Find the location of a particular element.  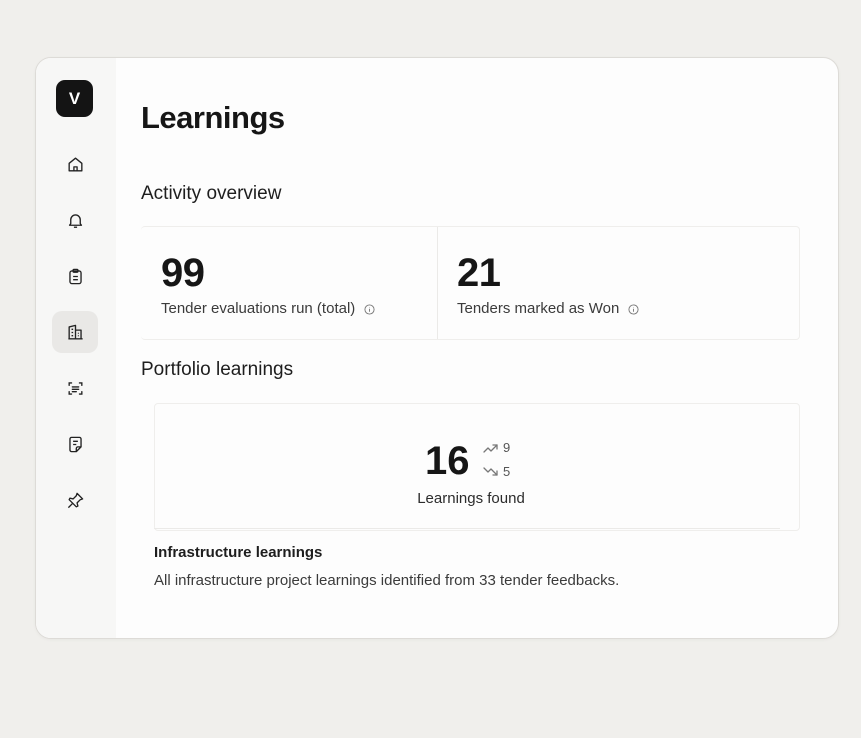

trend-up: 9 is located at coordinates (496, 447).